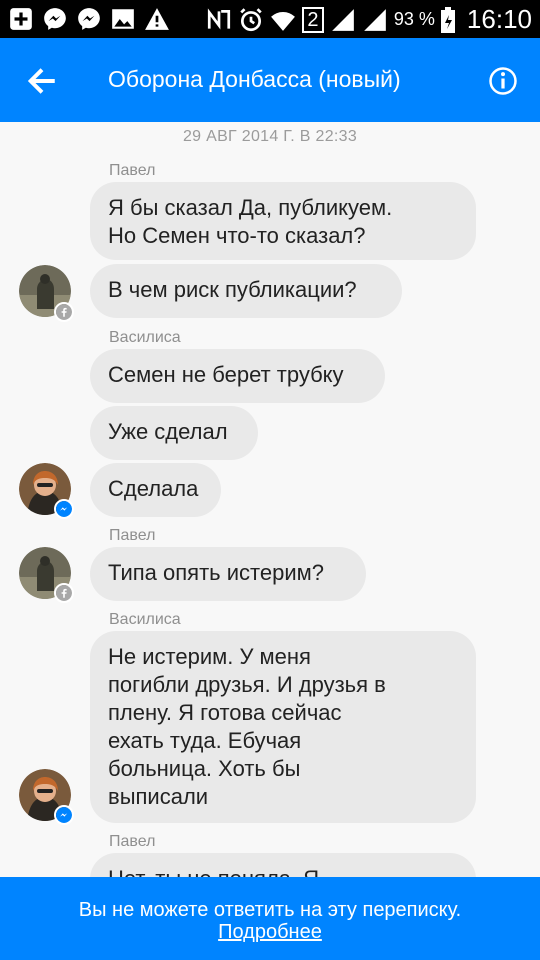  I want to click on date-divider: 29 АВГ 2014 Г. В 22:33, so click(270, 136).